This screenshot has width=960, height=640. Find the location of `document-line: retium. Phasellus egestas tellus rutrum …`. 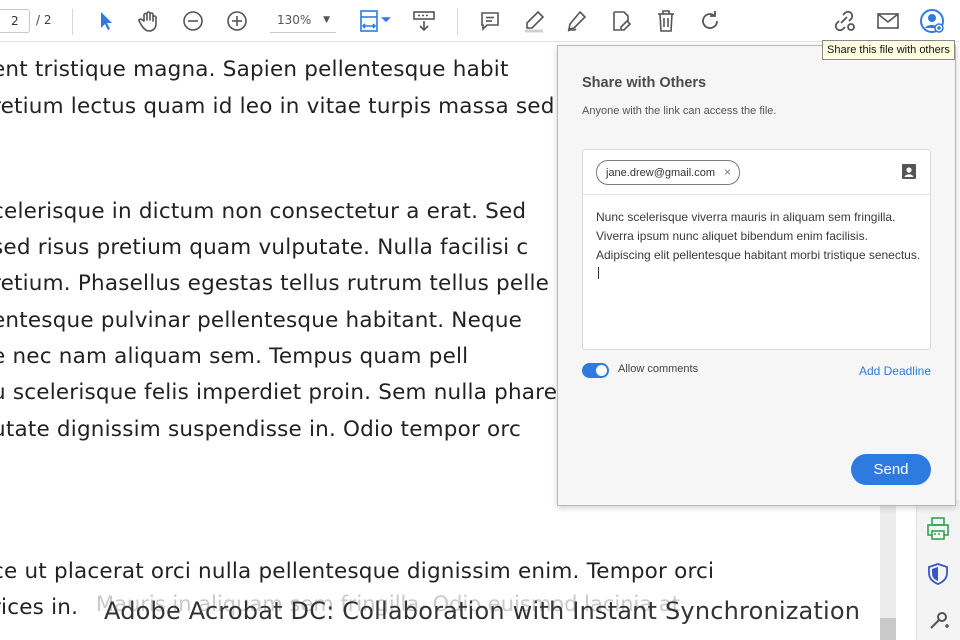

document-line: retium. Phasellus egestas tellus rutrum … is located at coordinates (275, 283).